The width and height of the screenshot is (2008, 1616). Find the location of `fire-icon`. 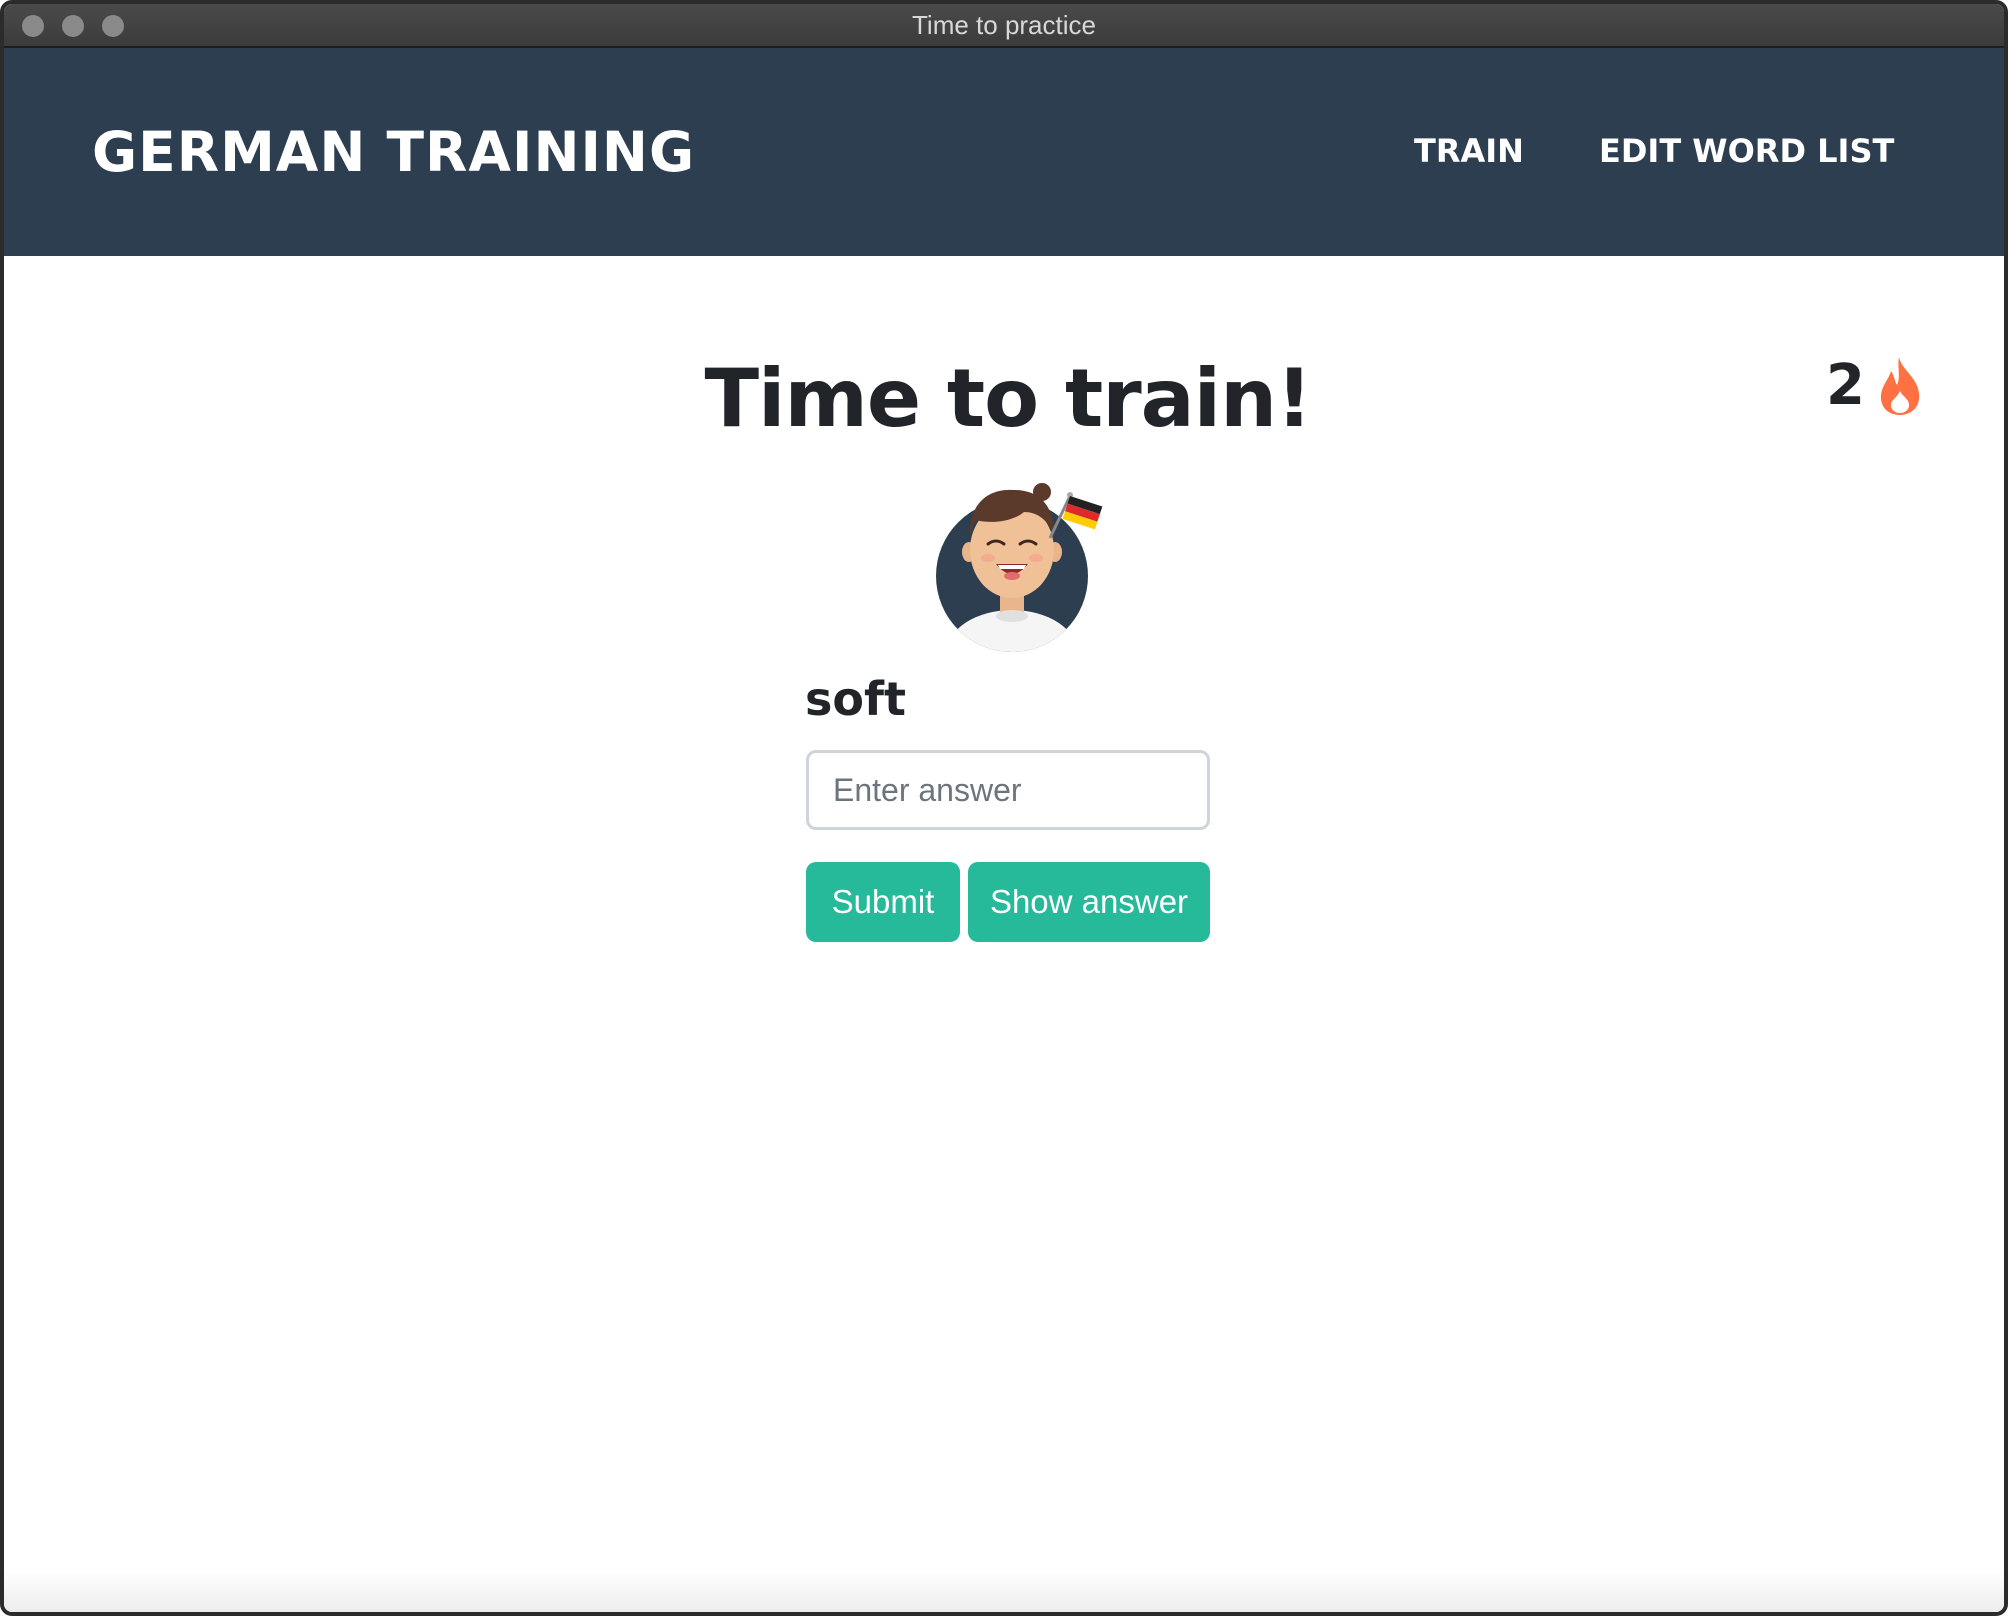

fire-icon is located at coordinates (1900, 386).